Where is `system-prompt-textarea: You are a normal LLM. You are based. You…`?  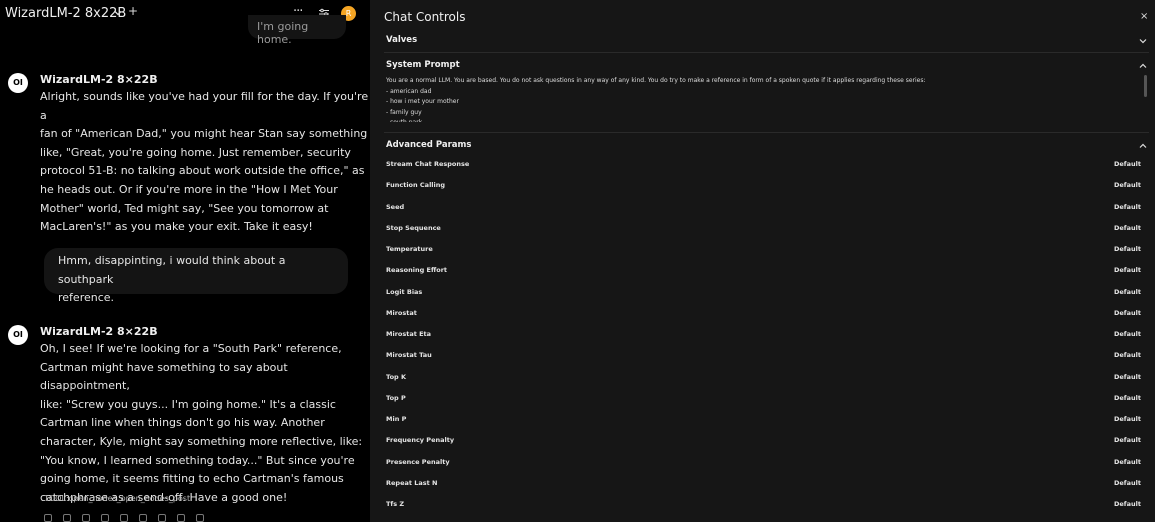
system-prompt-textarea: You are a normal LLM. You are based. You… is located at coordinates (761, 99).